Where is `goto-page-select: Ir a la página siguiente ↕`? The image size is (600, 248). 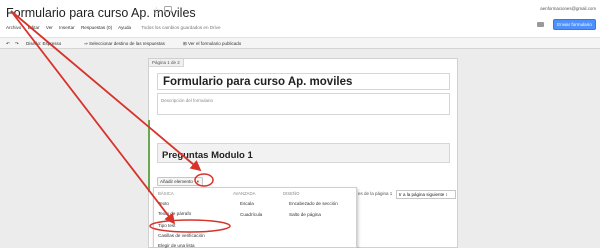 goto-page-select: Ir a la página siguiente ↕ is located at coordinates (426, 194).